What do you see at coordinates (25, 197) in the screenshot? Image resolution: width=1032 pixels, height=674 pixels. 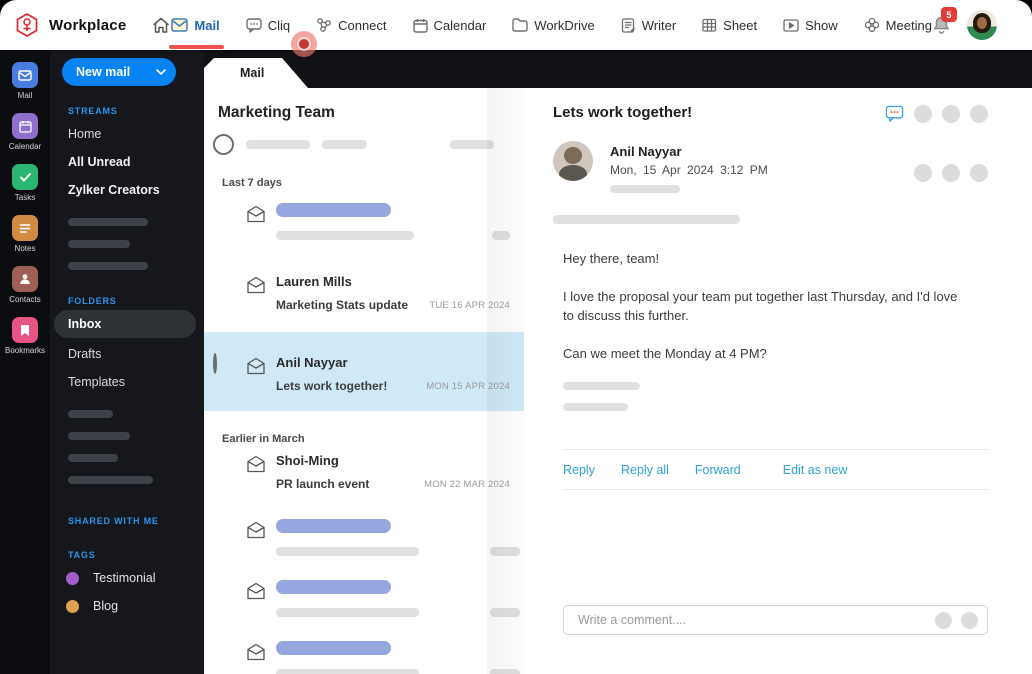 I see `tasks-app-label: Tasks` at bounding box center [25, 197].